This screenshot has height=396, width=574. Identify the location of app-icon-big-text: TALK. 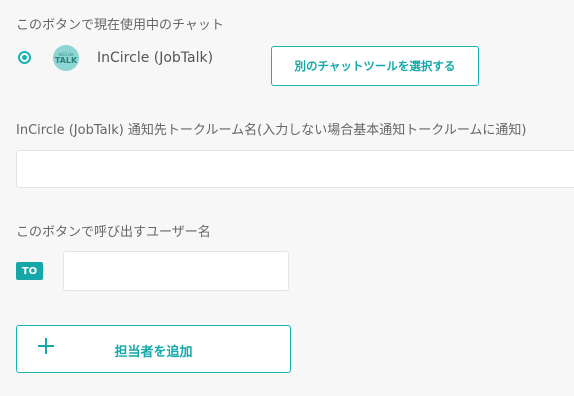
(66, 60).